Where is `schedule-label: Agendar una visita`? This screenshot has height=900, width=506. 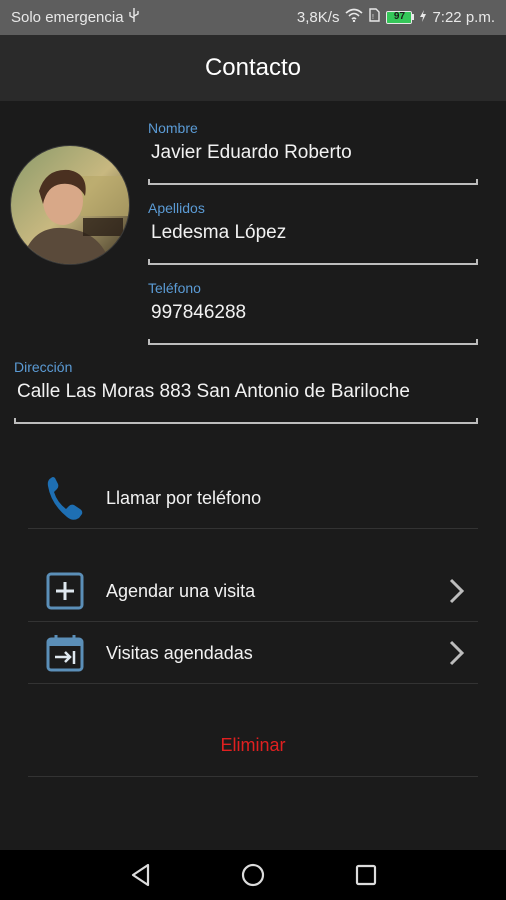 schedule-label: Agendar una visita is located at coordinates (181, 590).